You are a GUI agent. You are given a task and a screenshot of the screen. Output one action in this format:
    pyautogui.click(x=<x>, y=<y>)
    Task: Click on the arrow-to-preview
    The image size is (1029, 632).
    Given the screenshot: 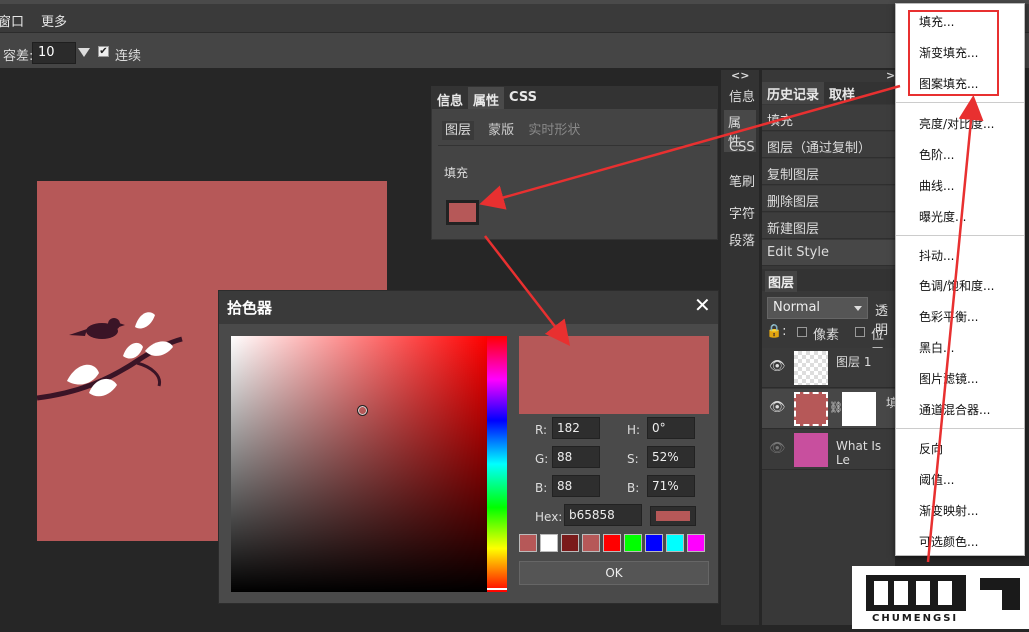 What is the action you would take?
    pyautogui.click(x=527, y=290)
    